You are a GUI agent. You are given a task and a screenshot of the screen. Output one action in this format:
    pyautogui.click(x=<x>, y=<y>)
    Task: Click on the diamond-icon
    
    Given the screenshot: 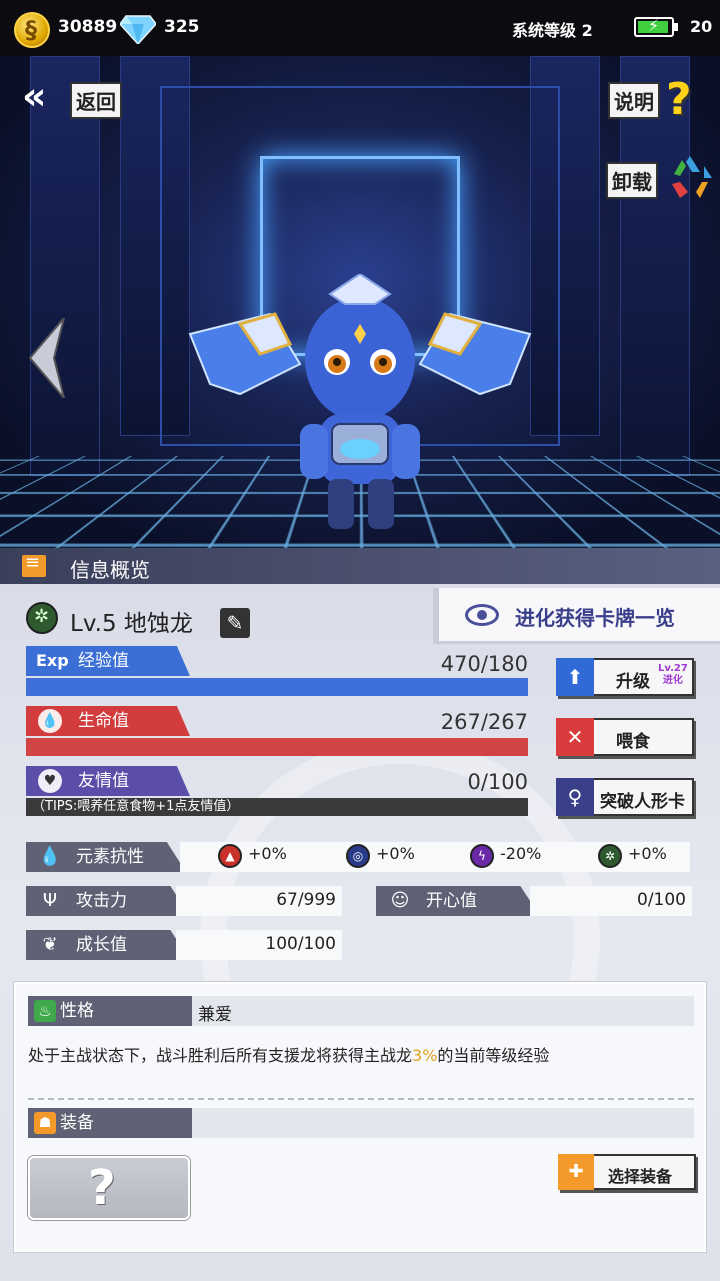 What is the action you would take?
    pyautogui.click(x=138, y=29)
    